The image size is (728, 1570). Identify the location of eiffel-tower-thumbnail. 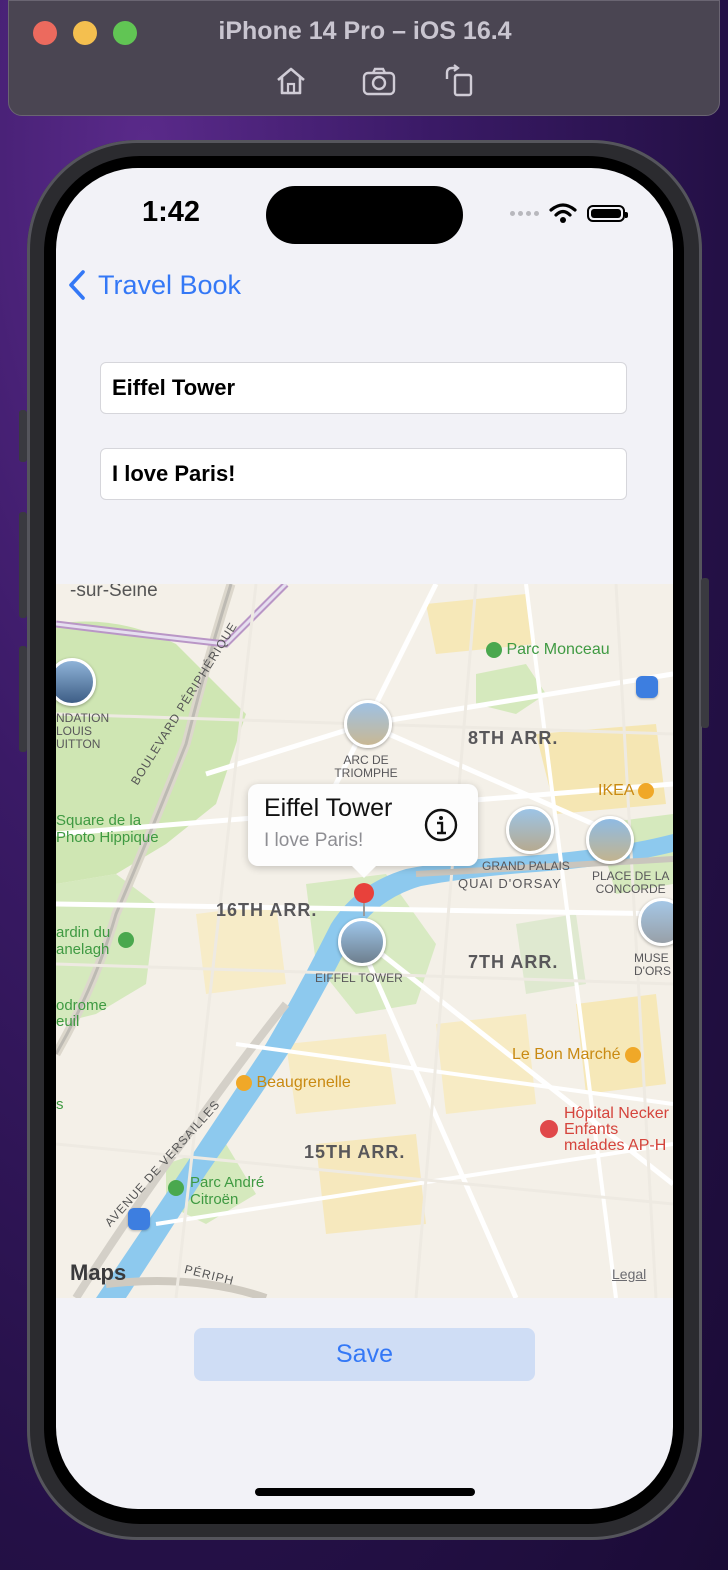
(362, 942).